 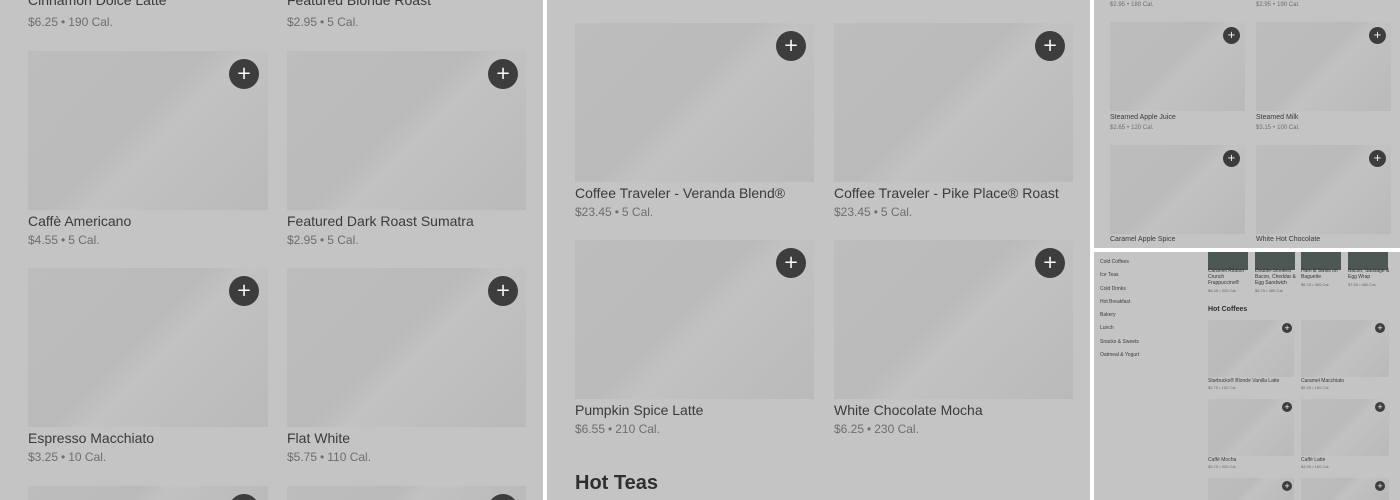 I want to click on sidebar-item-lunch: Lunch, so click(x=1107, y=328).